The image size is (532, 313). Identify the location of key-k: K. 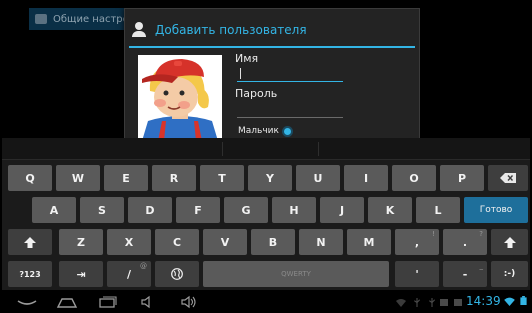
(390, 210).